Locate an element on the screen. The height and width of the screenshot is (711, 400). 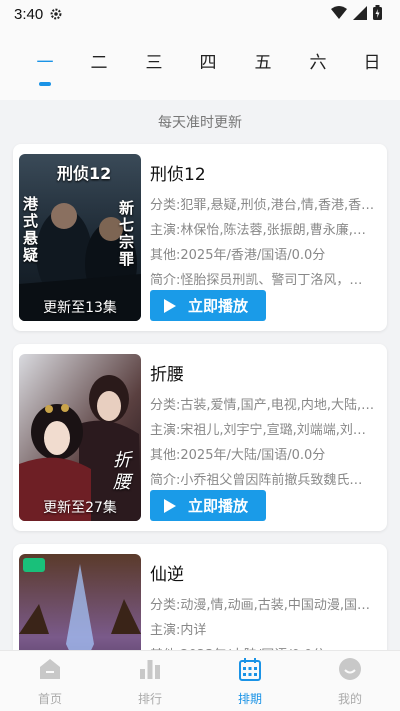
bottom-nav: 首页 排行 排期 我的 is located at coordinates (200, 680).